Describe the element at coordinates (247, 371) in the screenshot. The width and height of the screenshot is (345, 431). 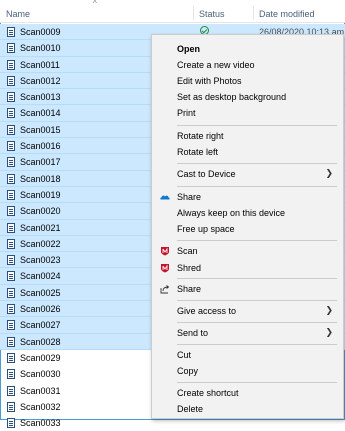
I see `menu-item-copy: Copy` at that location.